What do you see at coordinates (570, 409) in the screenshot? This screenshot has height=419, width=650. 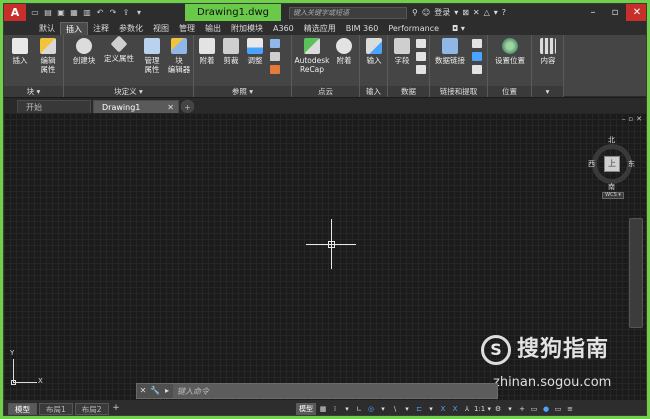 I see `customize-icon: ≡` at bounding box center [570, 409].